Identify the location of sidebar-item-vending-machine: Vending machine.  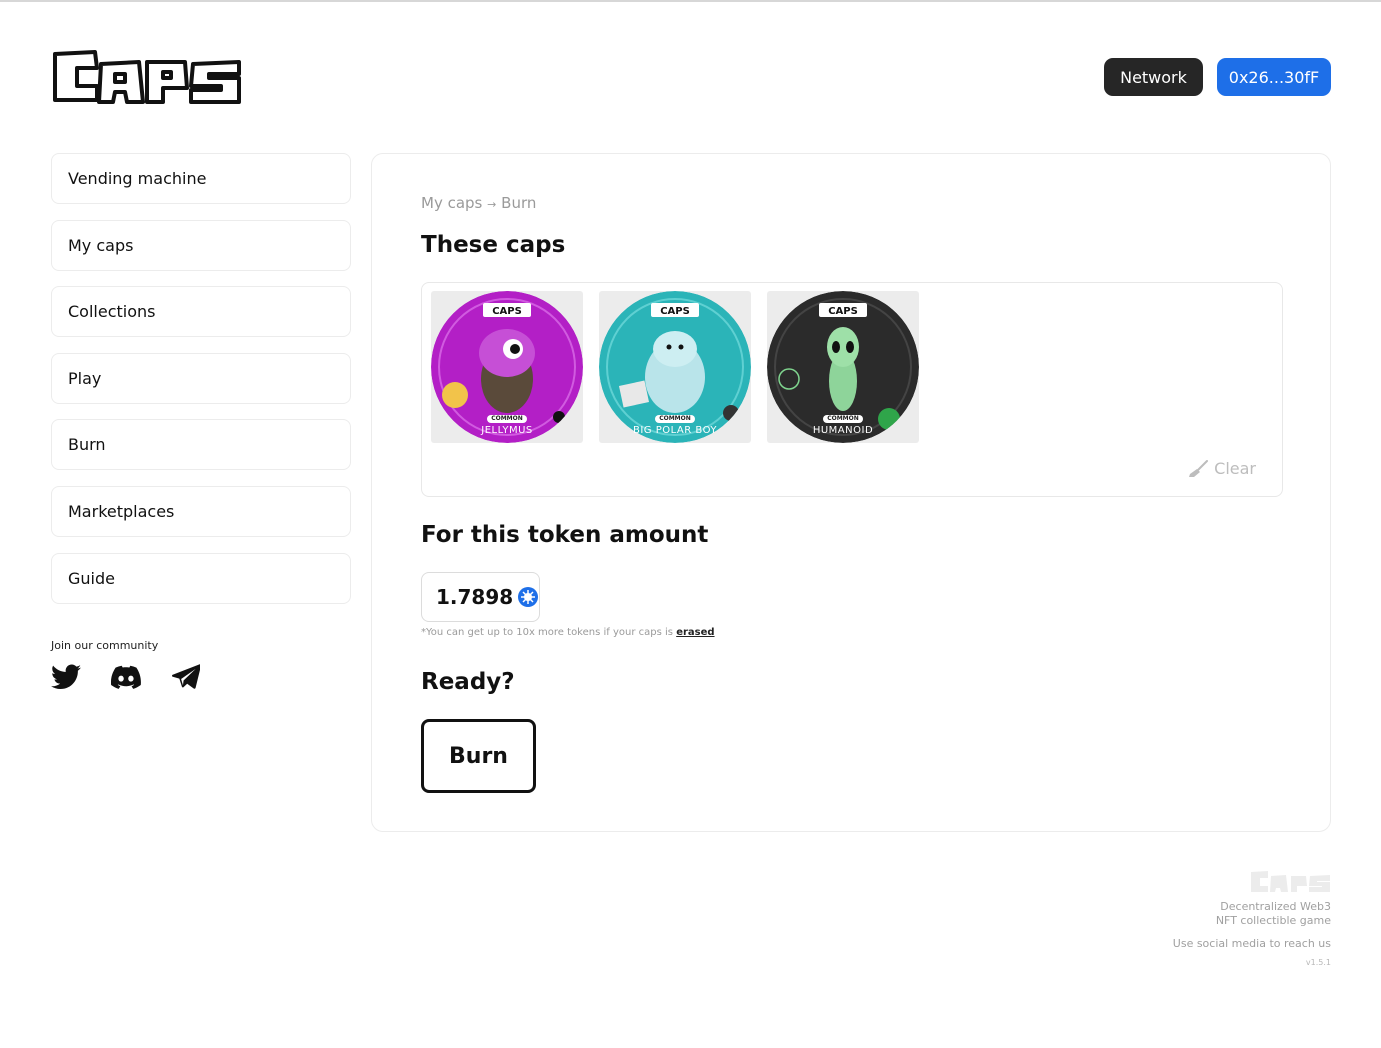
(201, 178).